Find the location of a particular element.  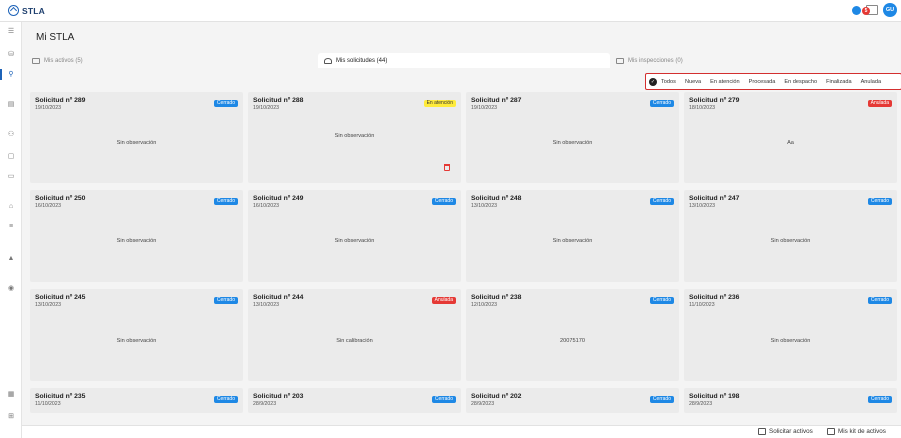

filter-procesada: Procesada is located at coordinates (762, 82).